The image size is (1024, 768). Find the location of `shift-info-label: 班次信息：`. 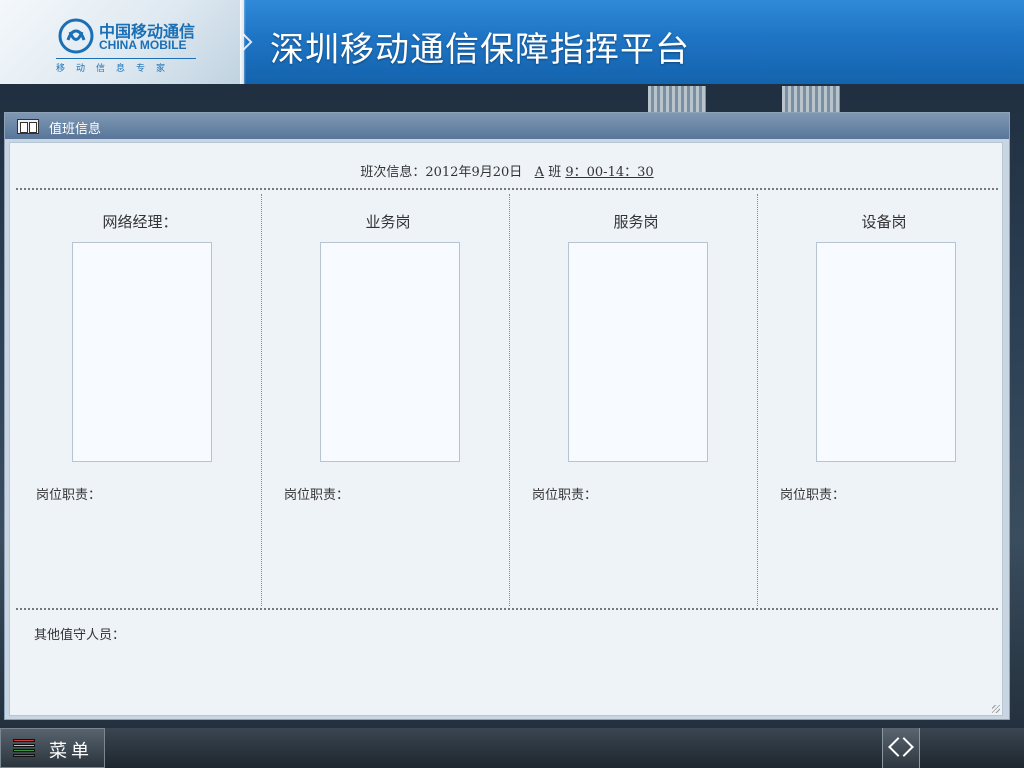

shift-info-label: 班次信息： is located at coordinates (393, 172).